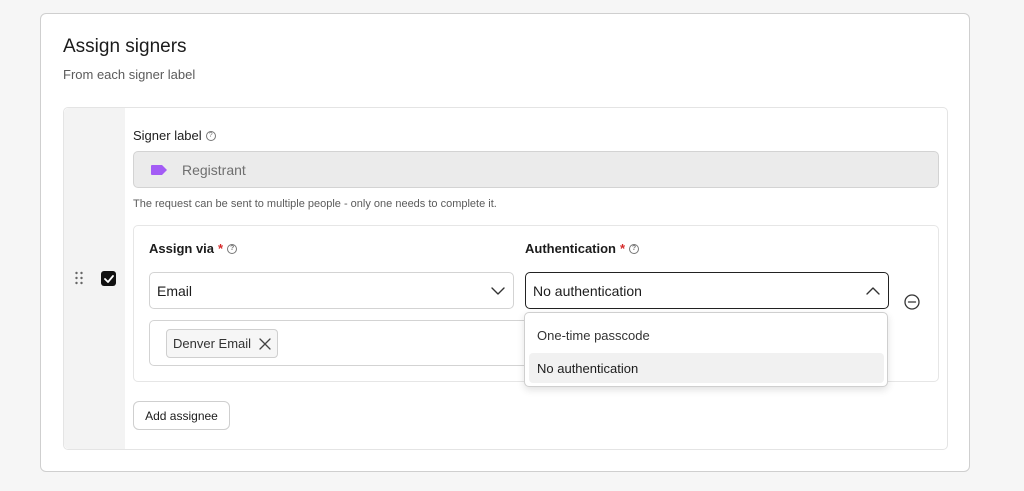 The image size is (1024, 491). I want to click on add-assignee-button: Add assignee, so click(181, 415).